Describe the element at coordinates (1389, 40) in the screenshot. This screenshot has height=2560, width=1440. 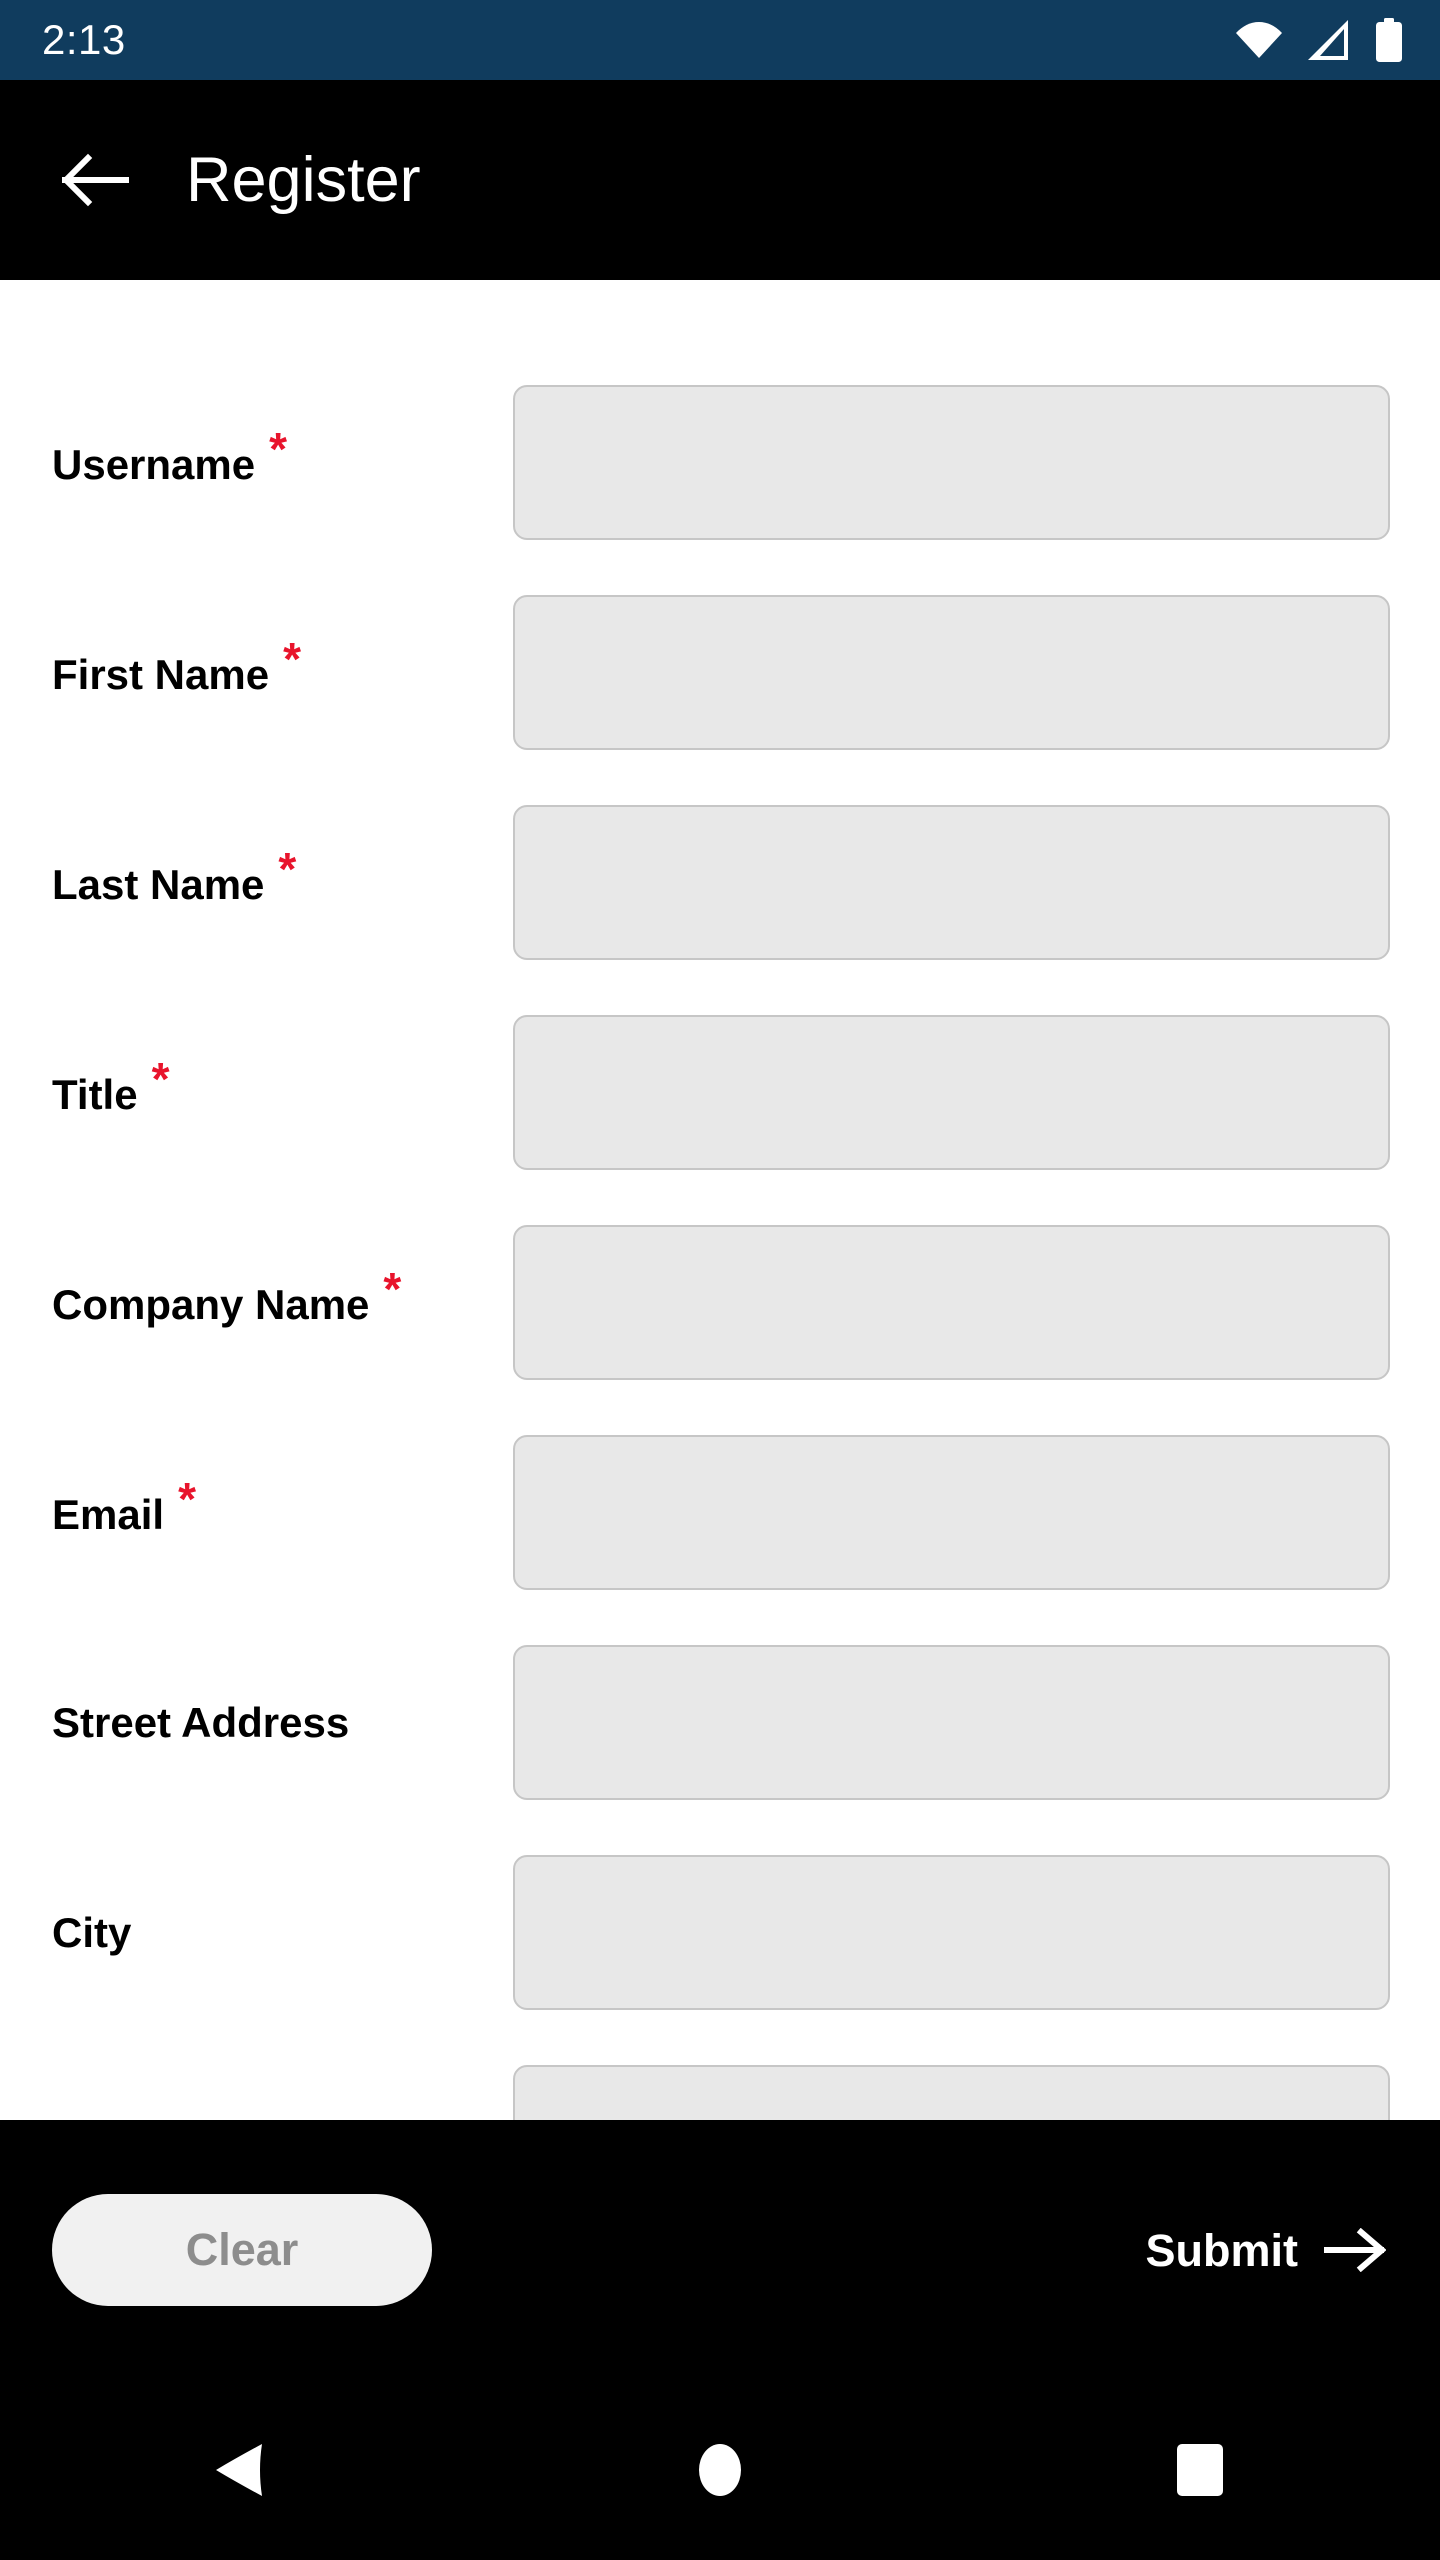
I see `battery-icon` at that location.